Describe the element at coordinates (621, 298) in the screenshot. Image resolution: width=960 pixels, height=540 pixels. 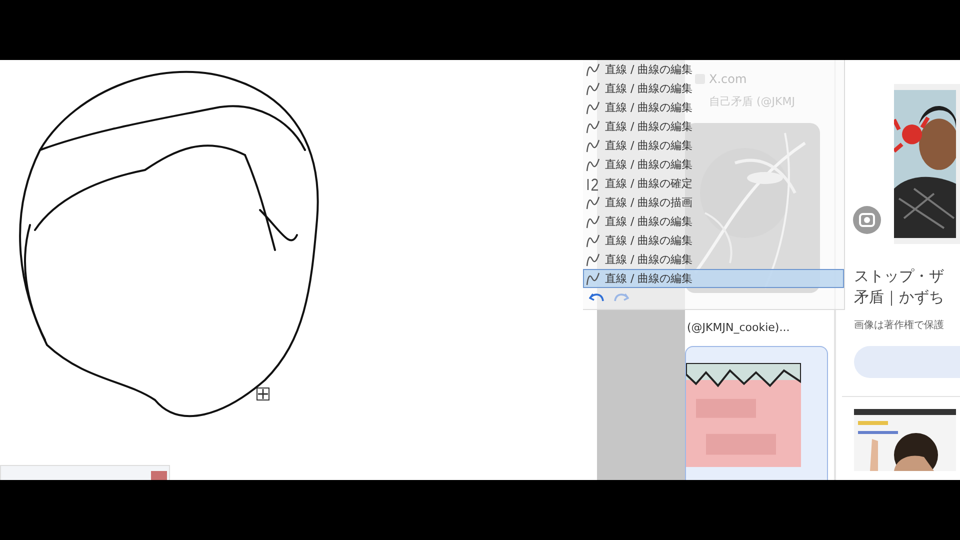
I see `redo-icon` at that location.